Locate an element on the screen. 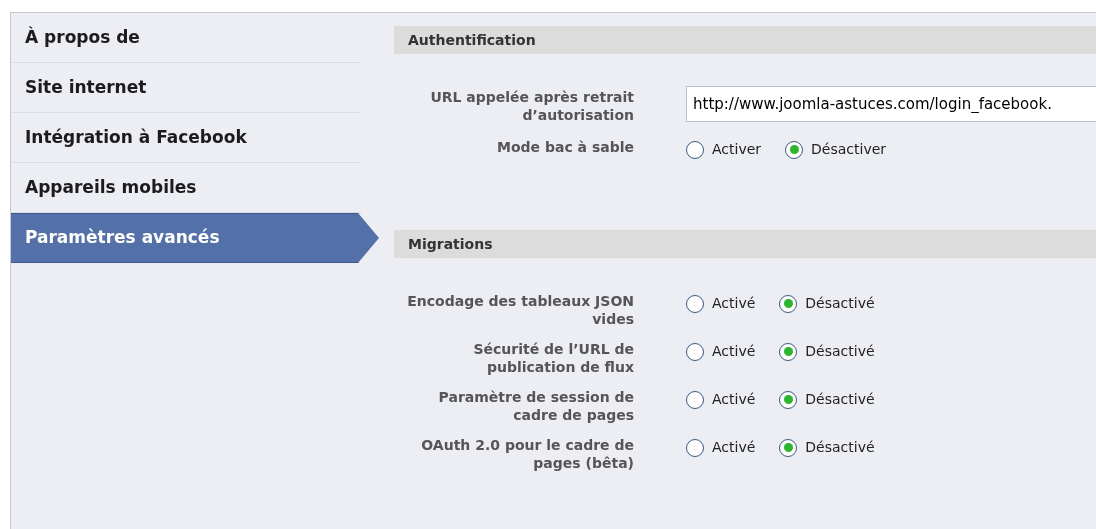 This screenshot has height=529, width=1096. field-label: URL appelée après retrait d’autorisation is located at coordinates (531, 106).